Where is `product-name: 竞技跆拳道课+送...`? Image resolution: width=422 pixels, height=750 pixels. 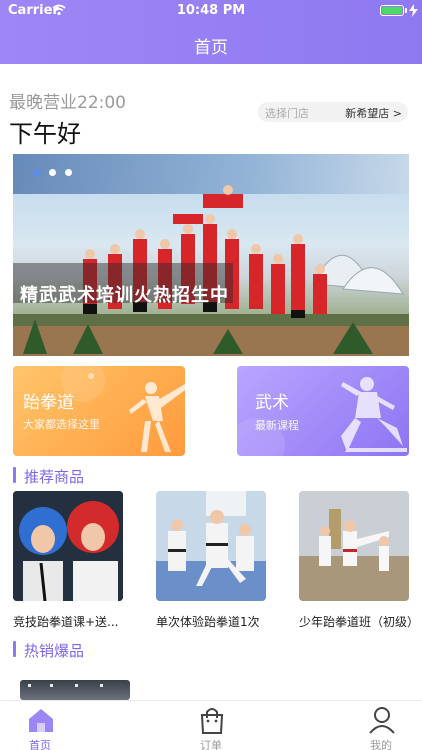
product-name: 竞技跆拳道课+送... is located at coordinates (66, 622).